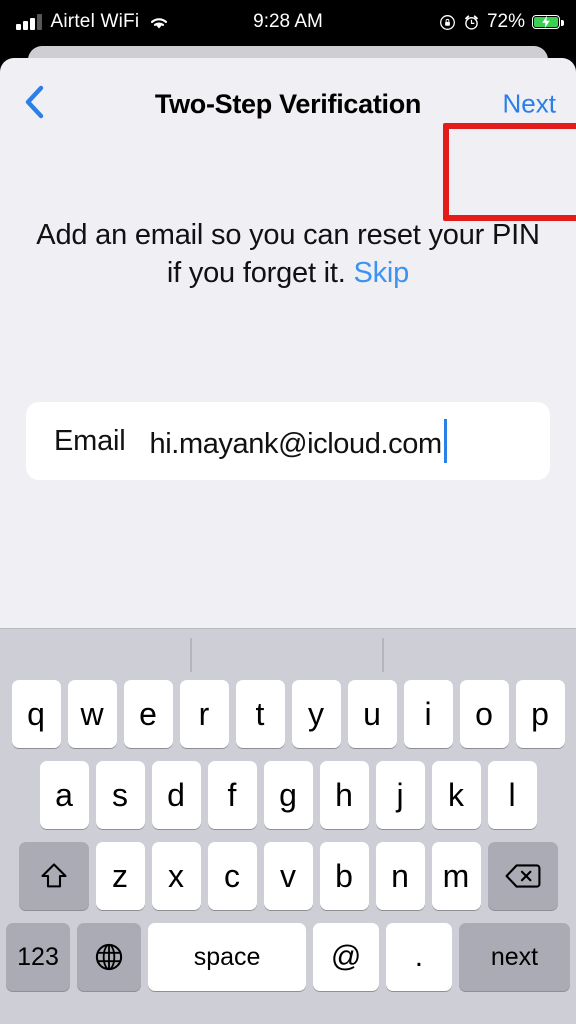 Image resolution: width=576 pixels, height=1024 pixels. What do you see at coordinates (38, 957) in the screenshot?
I see `numbers-key: 123` at bounding box center [38, 957].